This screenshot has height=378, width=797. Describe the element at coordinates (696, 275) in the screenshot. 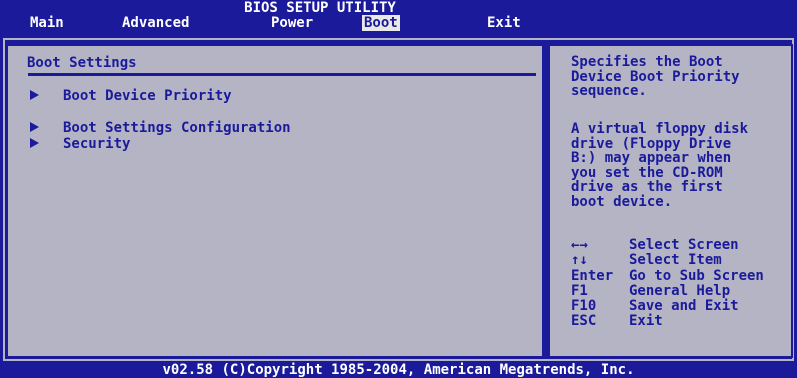

I see `key-action: Go to Sub Screen` at that location.